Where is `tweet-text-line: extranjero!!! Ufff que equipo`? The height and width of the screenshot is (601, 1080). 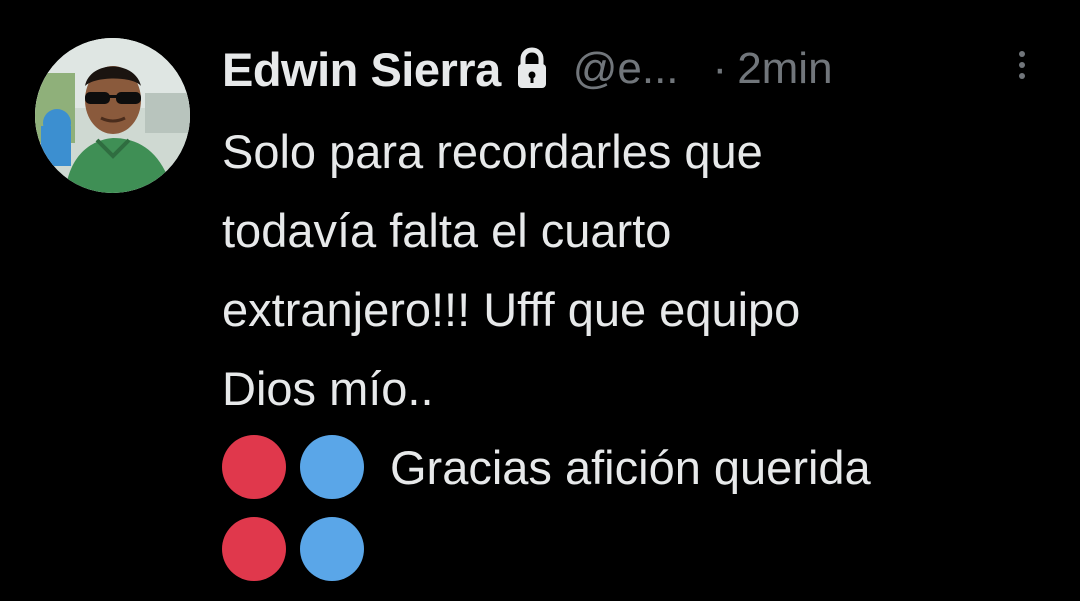
tweet-text-line: extranjero!!! Ufff que equipo is located at coordinates (511, 309).